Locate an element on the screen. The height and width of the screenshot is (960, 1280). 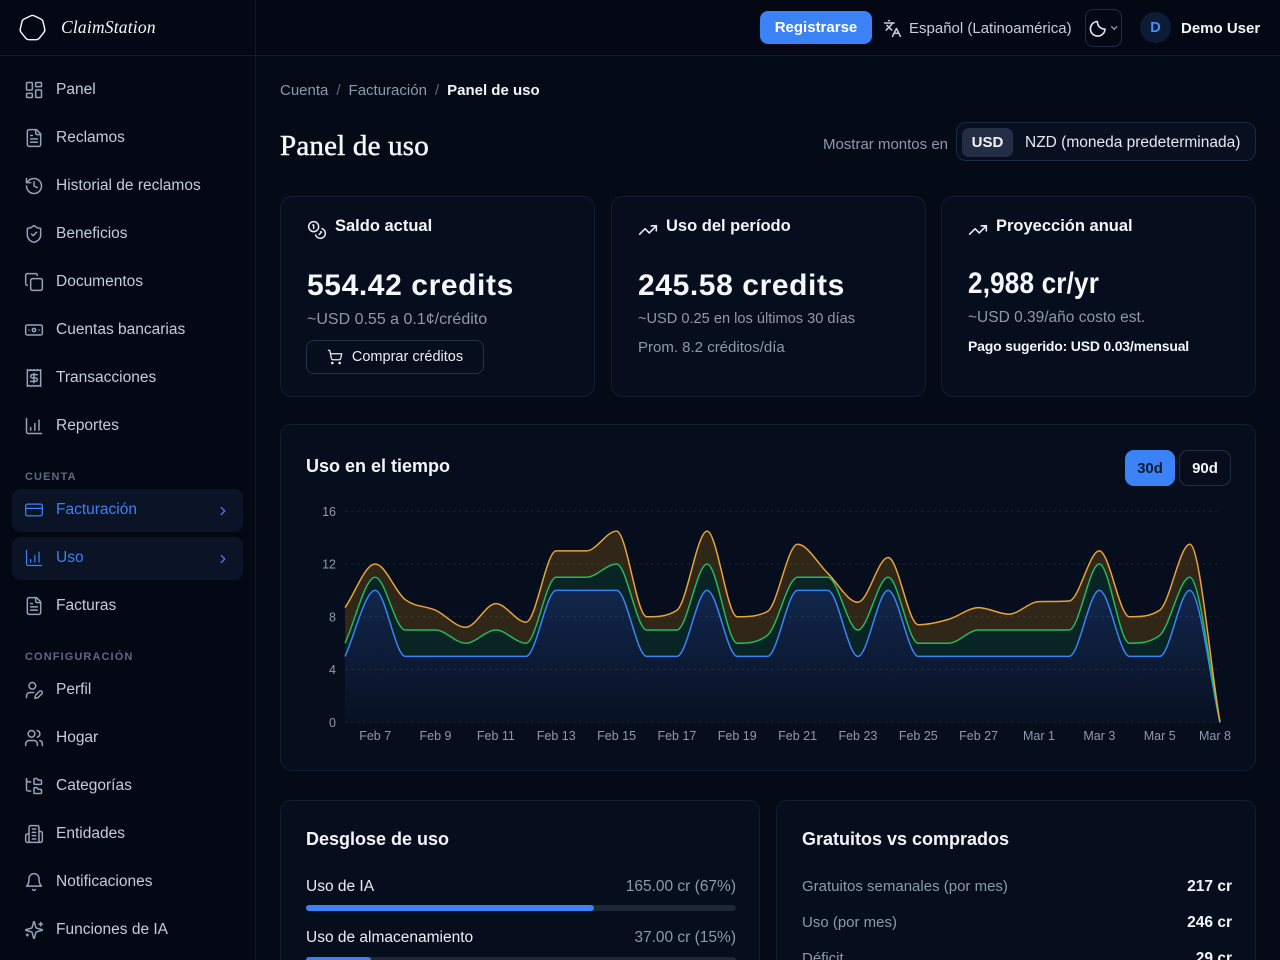
svg-text: Feb 19 is located at coordinates (737, 736).